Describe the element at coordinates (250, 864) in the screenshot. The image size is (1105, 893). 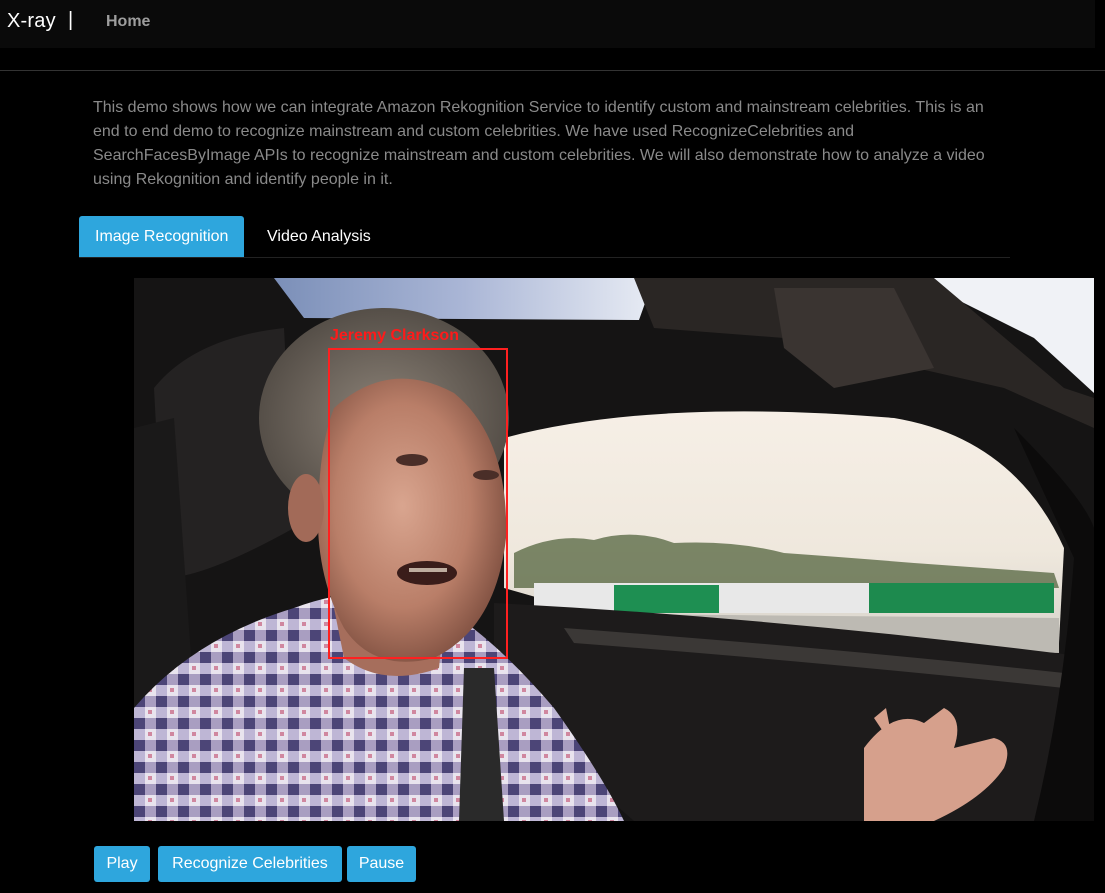
I see `recognize-celebrities-button: Recognize Celebrities` at that location.